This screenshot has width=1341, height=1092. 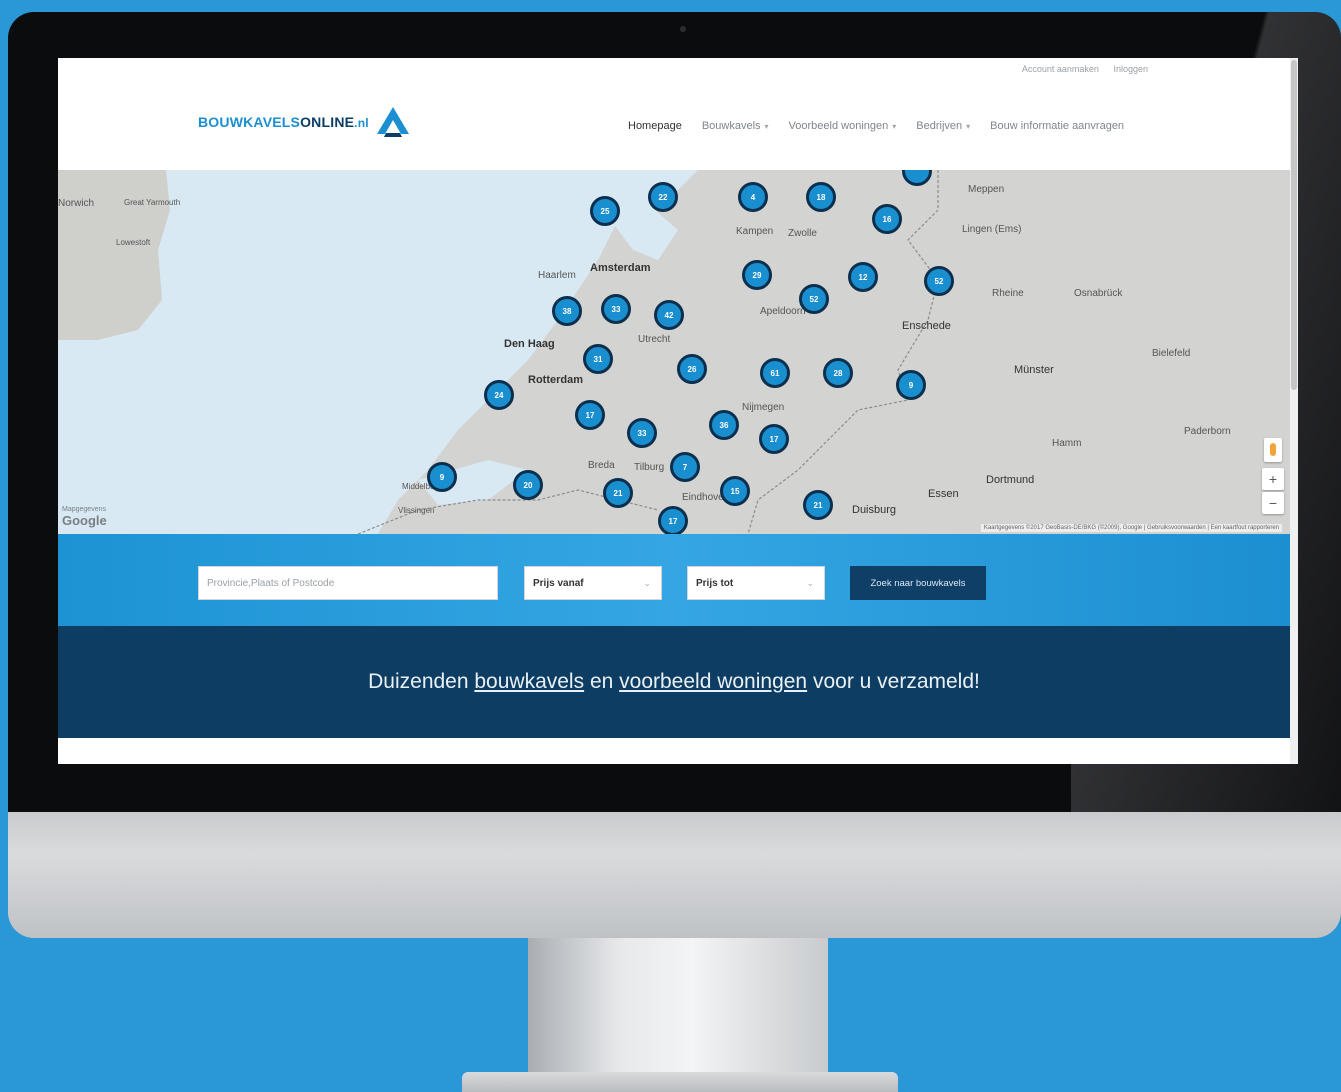 I want to click on map-cluster-marker: 25, so click(x=605, y=211).